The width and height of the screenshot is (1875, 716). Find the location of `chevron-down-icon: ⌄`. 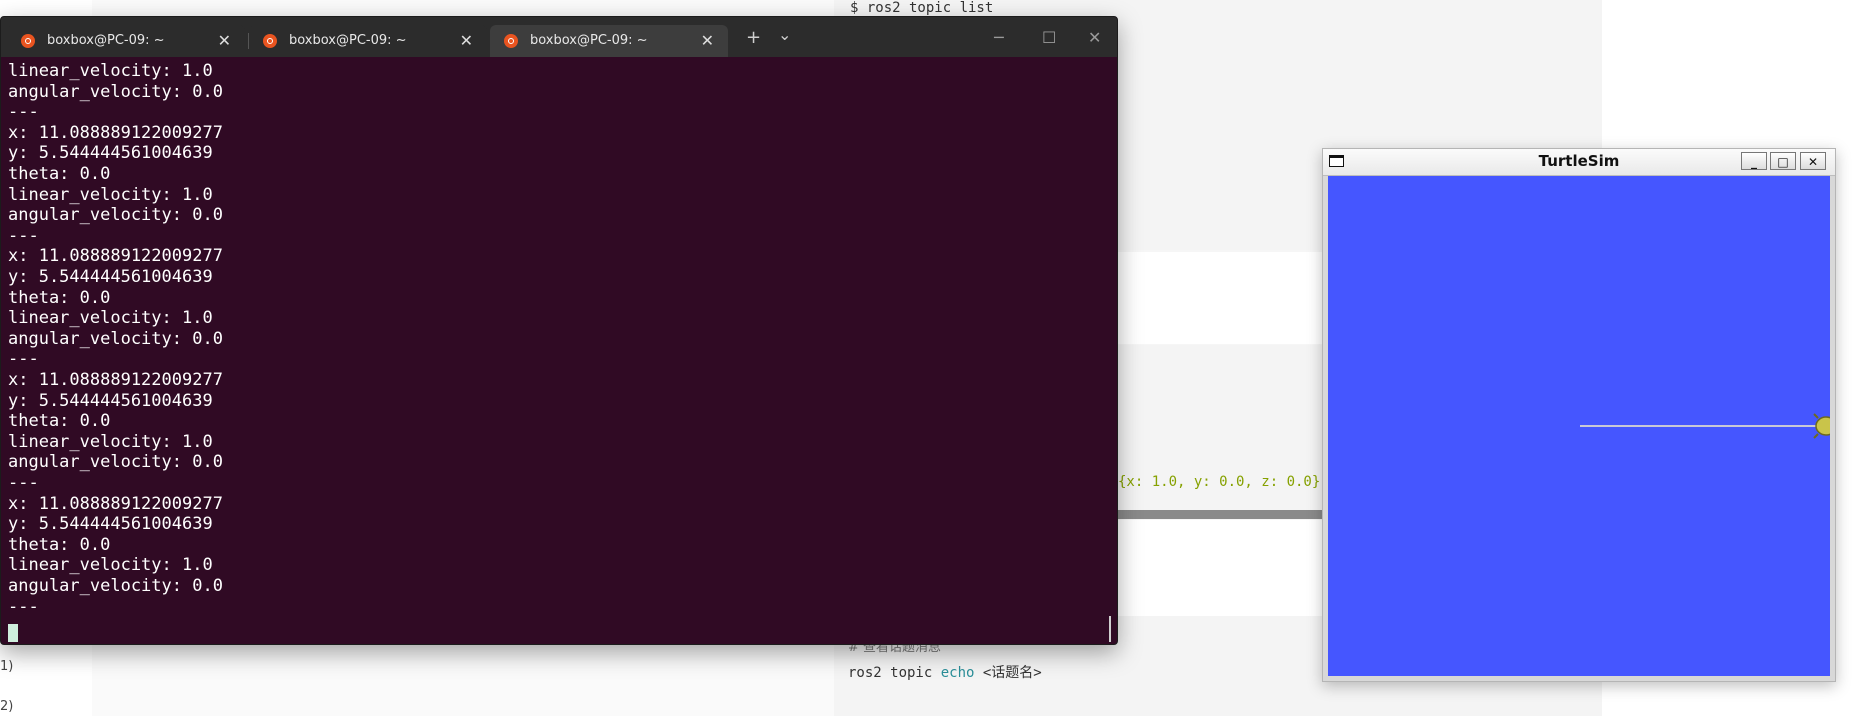

chevron-down-icon: ⌄ is located at coordinates (784, 34).